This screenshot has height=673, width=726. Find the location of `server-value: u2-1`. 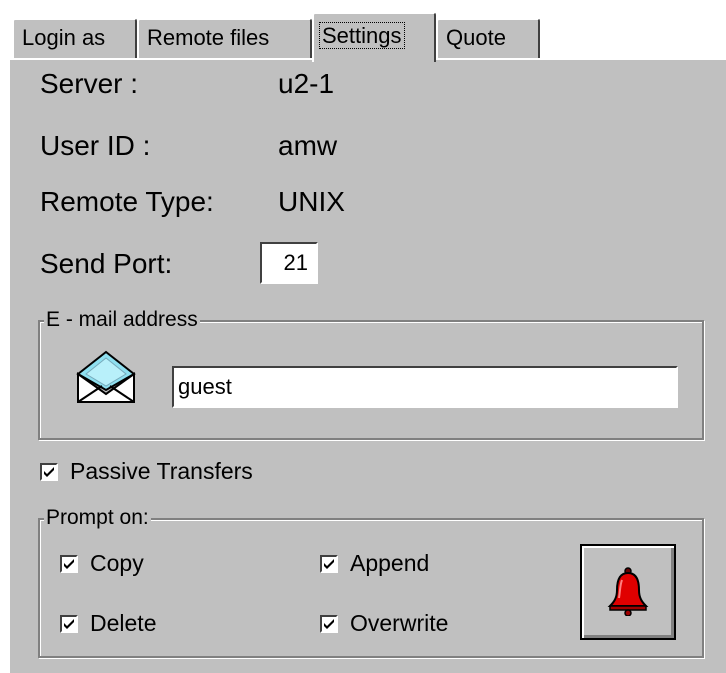

server-value: u2-1 is located at coordinates (306, 83).